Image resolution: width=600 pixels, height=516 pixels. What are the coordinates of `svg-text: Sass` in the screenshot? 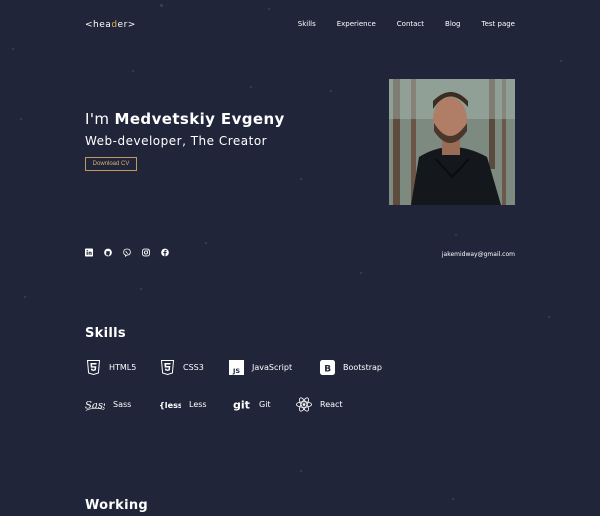 It's located at (95, 405).